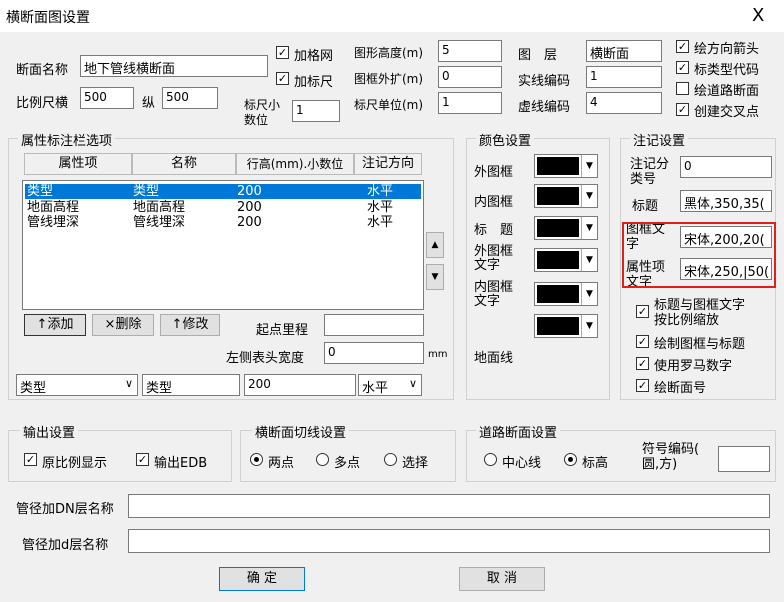 This screenshot has height=602, width=784. What do you see at coordinates (624, 51) in the screenshot?
I see `layer-input: 横断面` at bounding box center [624, 51].